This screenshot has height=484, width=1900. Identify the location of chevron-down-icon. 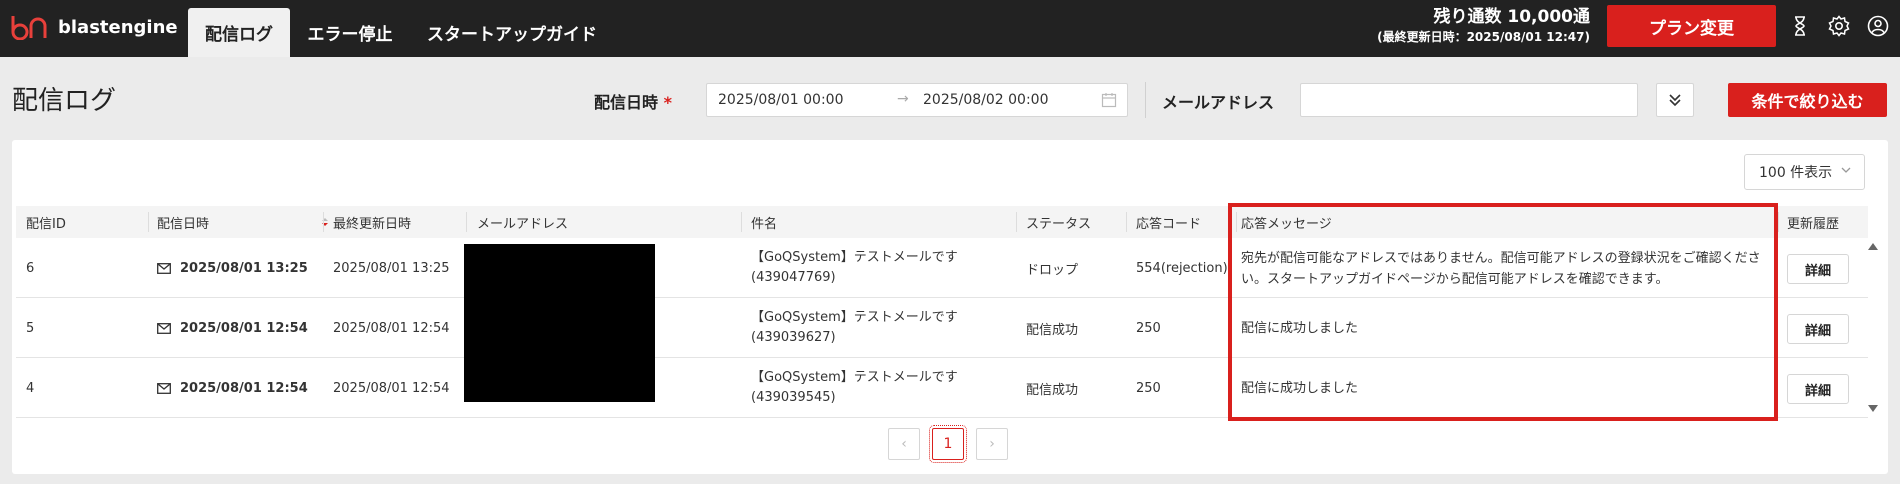
(1846, 172).